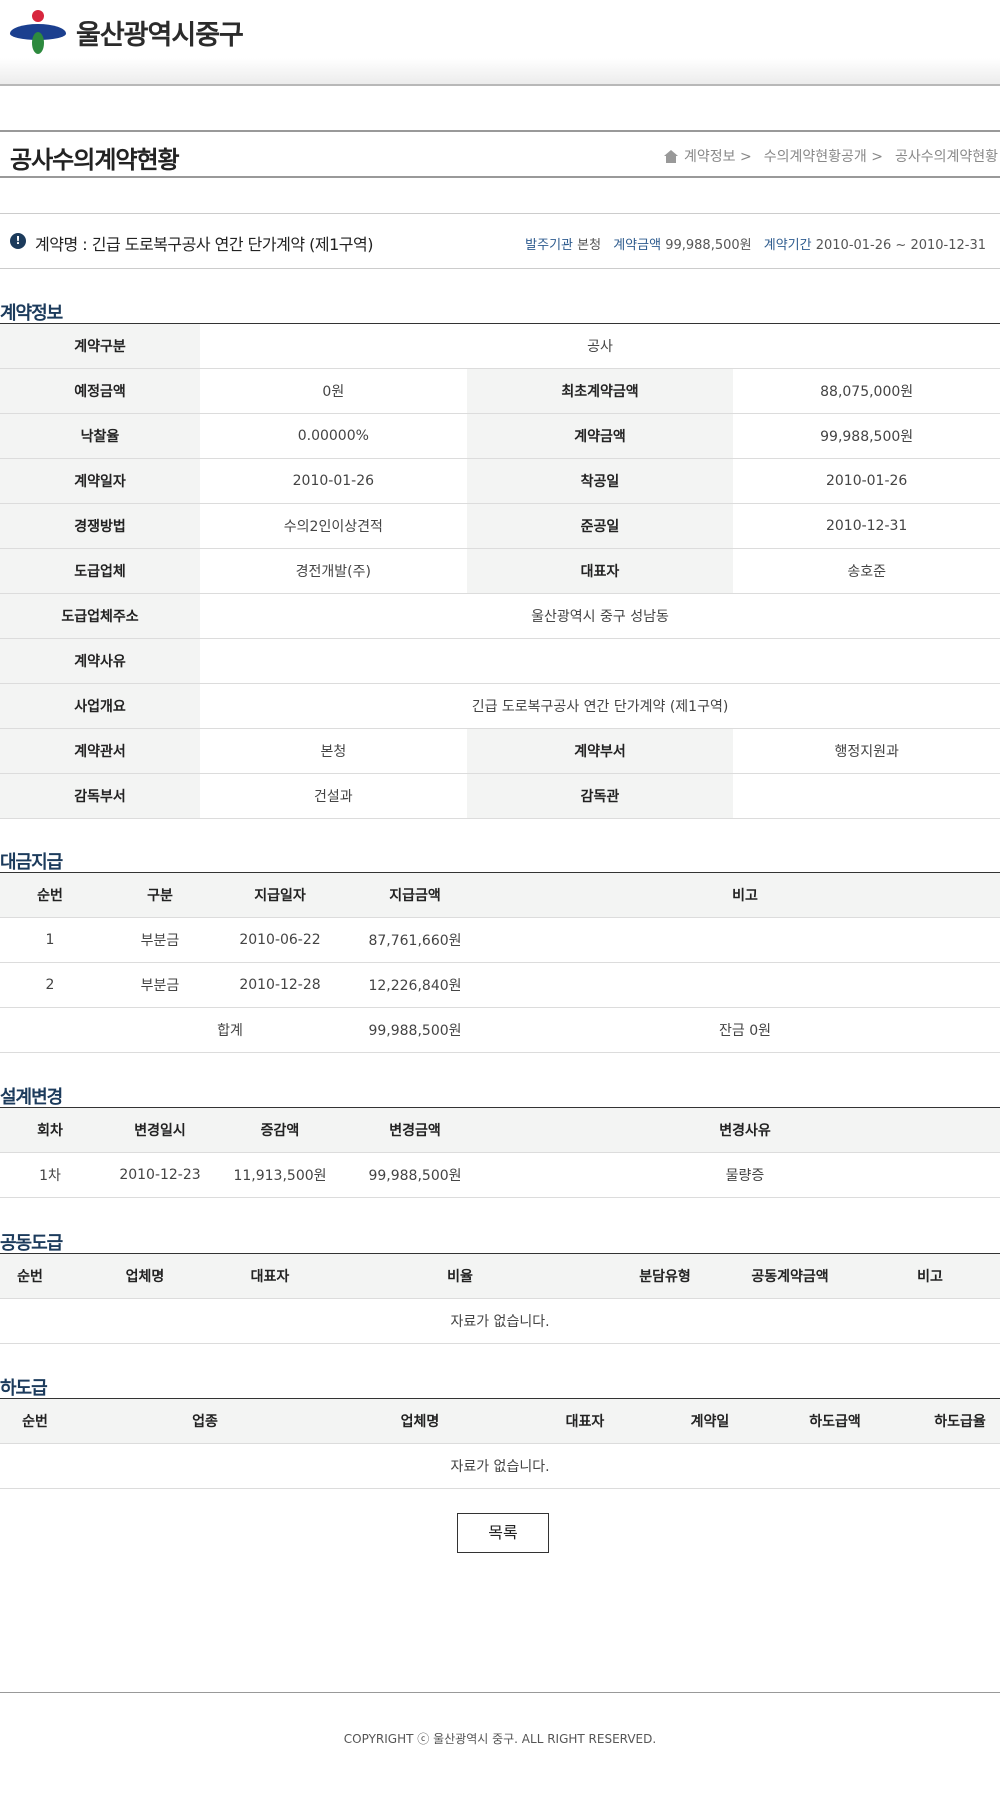 This screenshot has width=1000, height=1795. I want to click on column-header: 구분, so click(160, 895).